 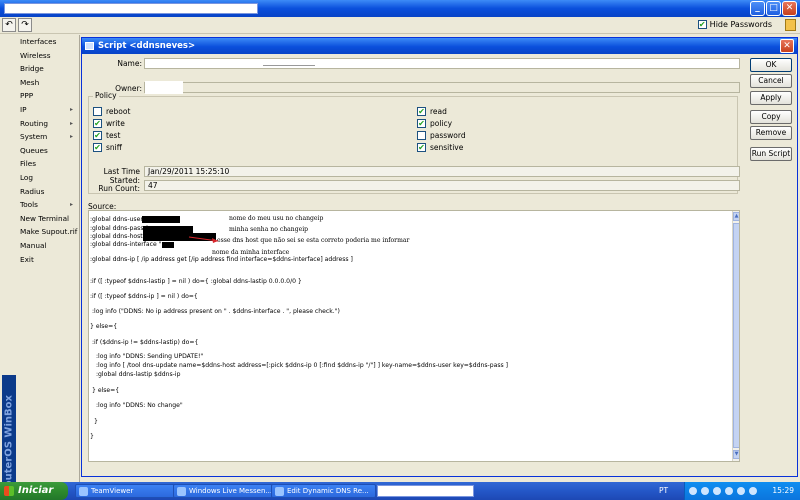 I want to click on annotation-interface: nome da minha interface, so click(x=251, y=252).